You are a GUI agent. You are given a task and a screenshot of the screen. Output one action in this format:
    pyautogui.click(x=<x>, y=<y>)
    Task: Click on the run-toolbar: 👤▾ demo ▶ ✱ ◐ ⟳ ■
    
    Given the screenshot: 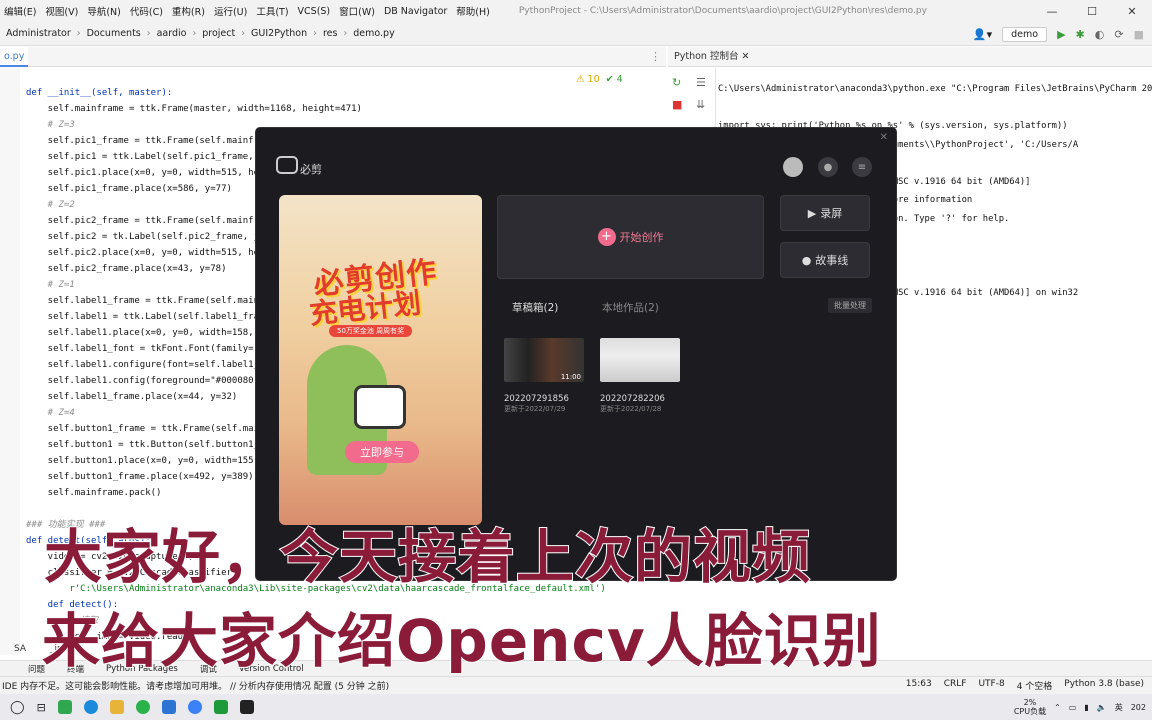 What is the action you would take?
    pyautogui.click(x=1058, y=34)
    